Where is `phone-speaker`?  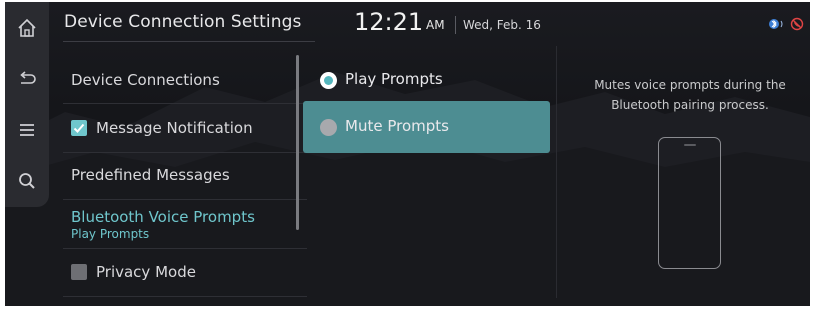 phone-speaker is located at coordinates (690, 145).